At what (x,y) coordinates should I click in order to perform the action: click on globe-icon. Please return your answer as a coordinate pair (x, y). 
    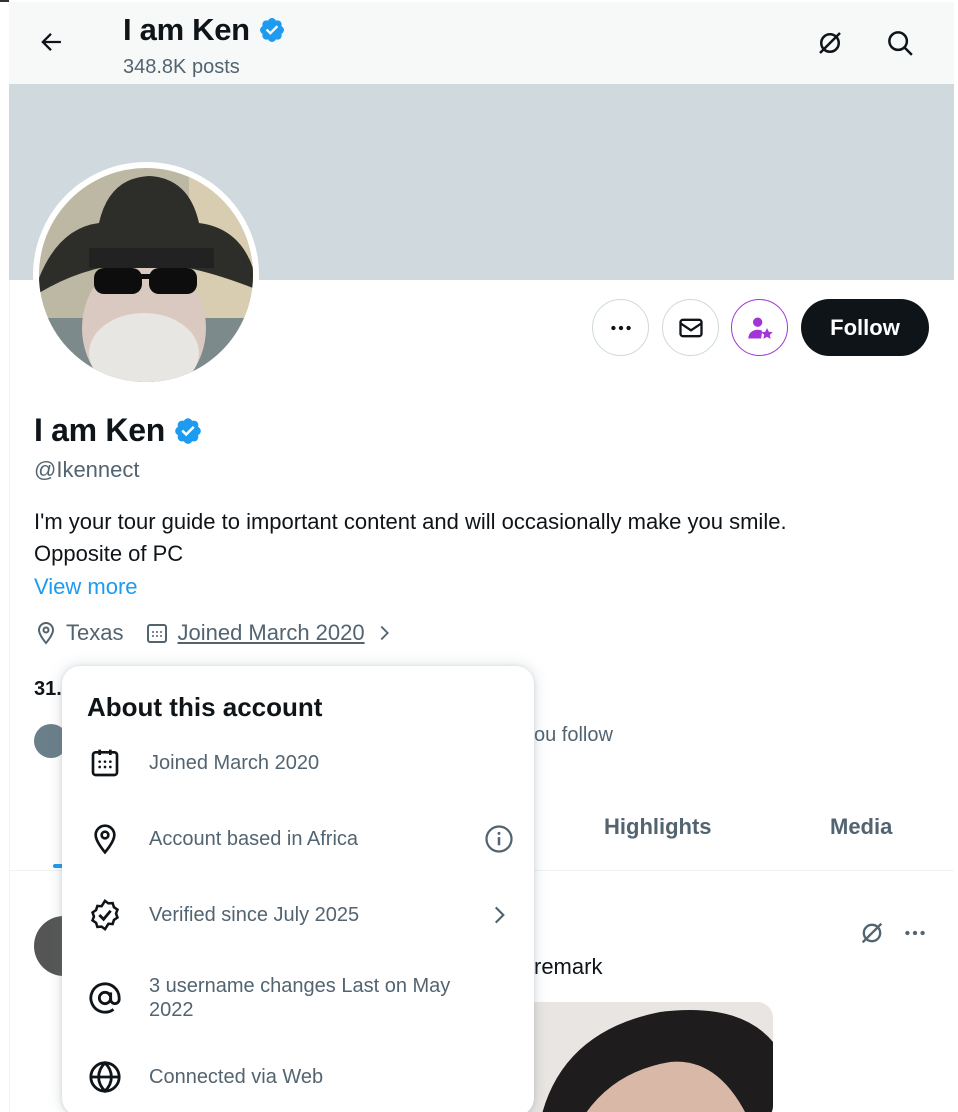
    Looking at the image, I should click on (105, 1077).